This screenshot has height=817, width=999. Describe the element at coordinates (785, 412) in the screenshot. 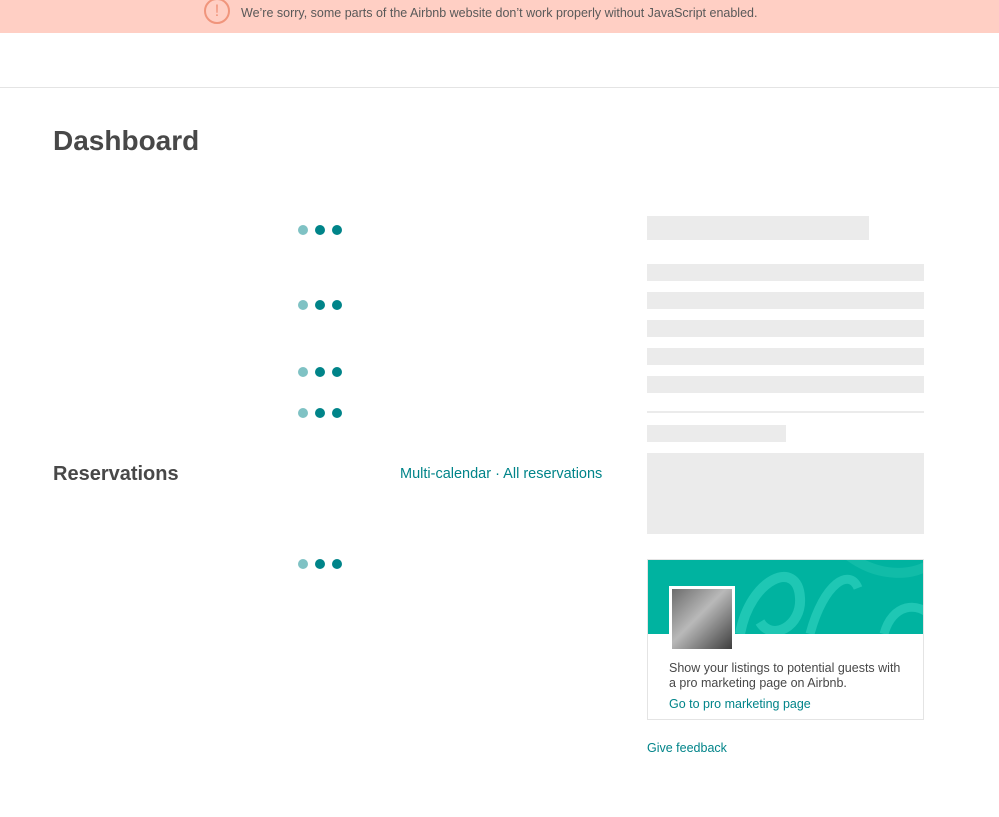

I see `sidebar-divider` at that location.